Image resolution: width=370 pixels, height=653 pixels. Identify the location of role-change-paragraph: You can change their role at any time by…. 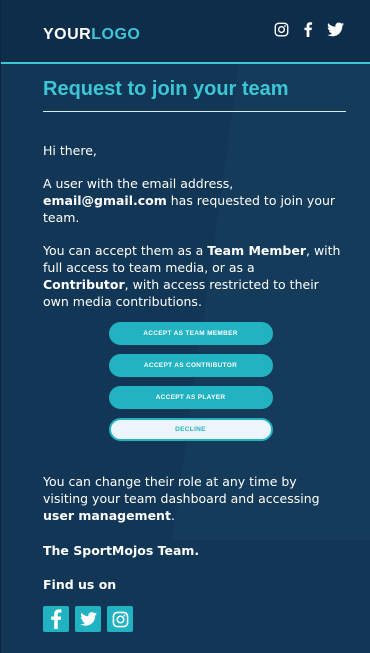
(192, 498).